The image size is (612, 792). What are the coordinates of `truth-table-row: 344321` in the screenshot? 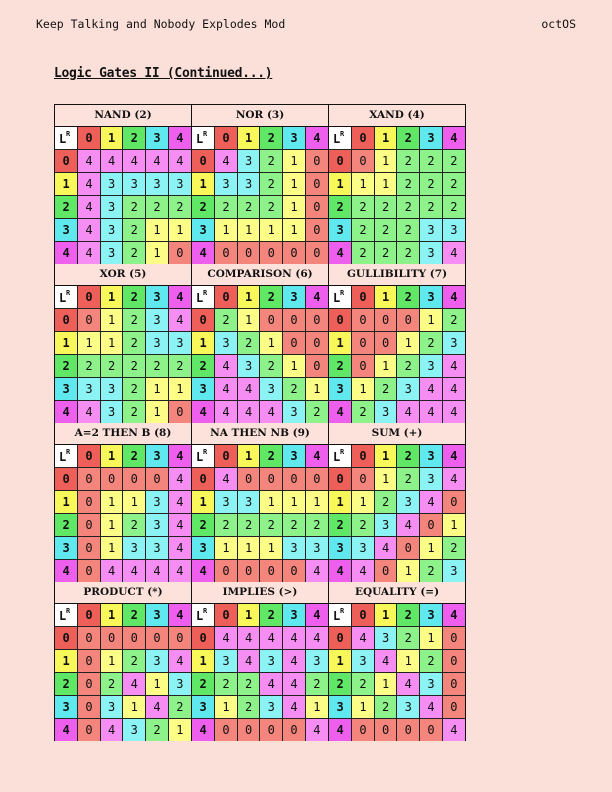 It's located at (260, 389).